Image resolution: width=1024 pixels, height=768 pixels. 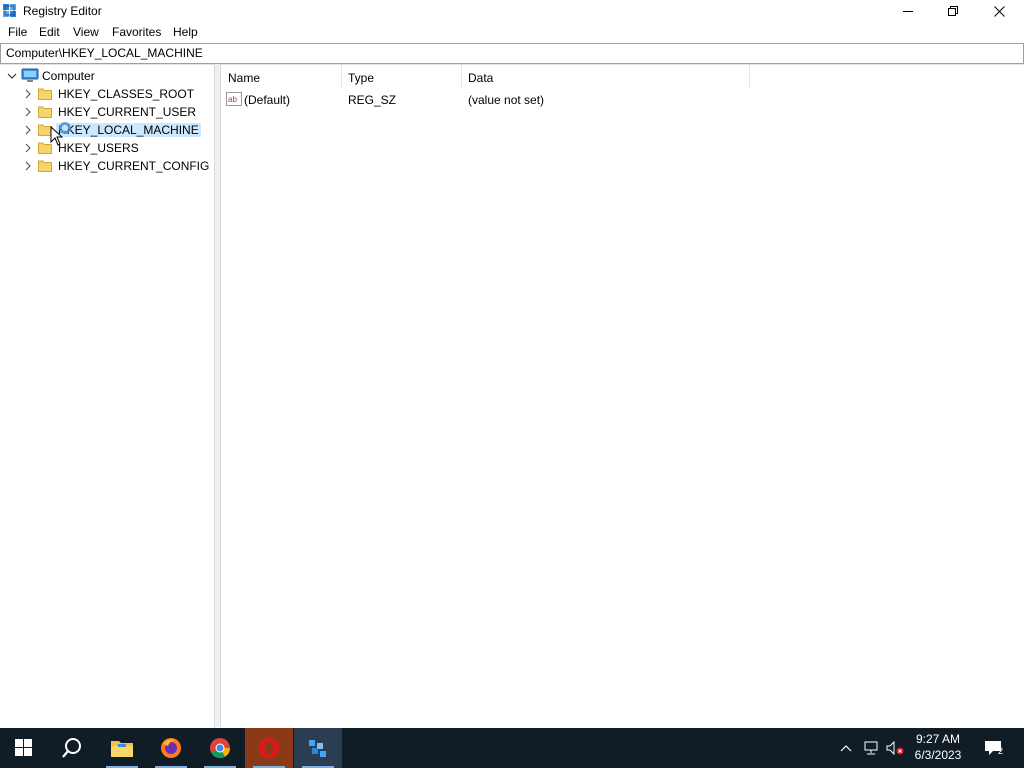 What do you see at coordinates (126, 94) in the screenshot?
I see `tree-label: HKEY_CLASSES_ROOT` at bounding box center [126, 94].